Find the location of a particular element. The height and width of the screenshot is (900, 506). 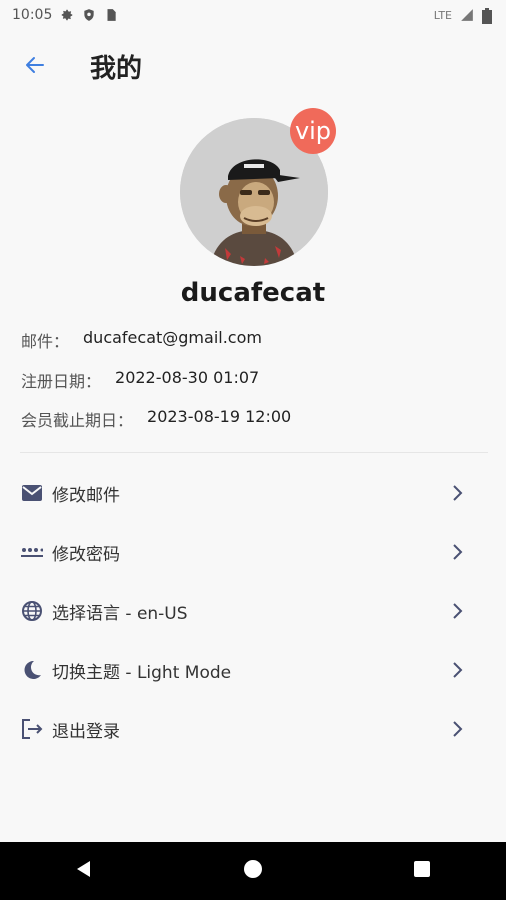

info-label: 会员截止期日： is located at coordinates (77, 420).